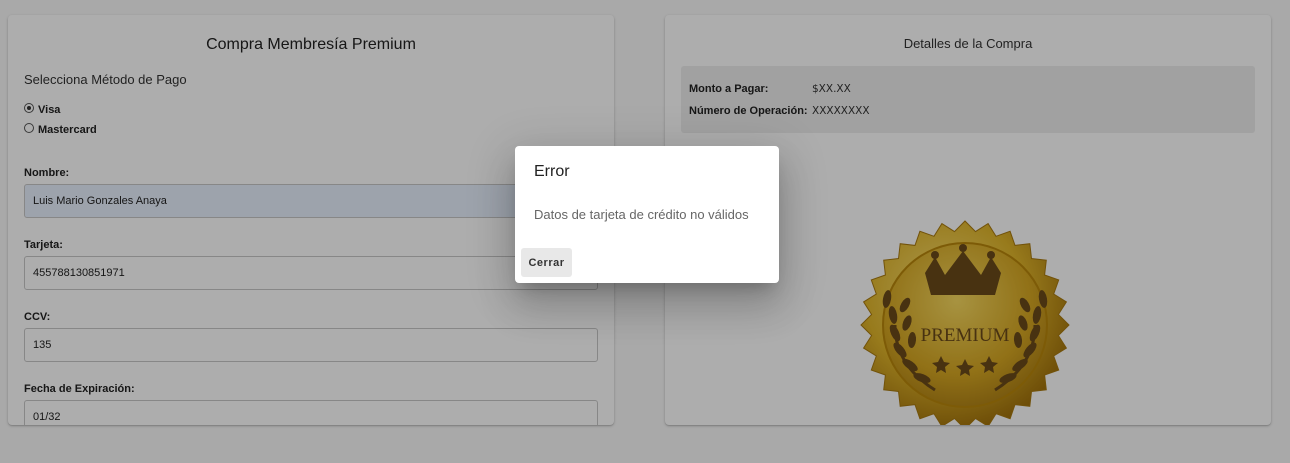 Image resolution: width=1290 pixels, height=463 pixels. Describe the element at coordinates (641, 214) in the screenshot. I see `dialog-message: Datos de tarjeta de crédito no válidos` at that location.